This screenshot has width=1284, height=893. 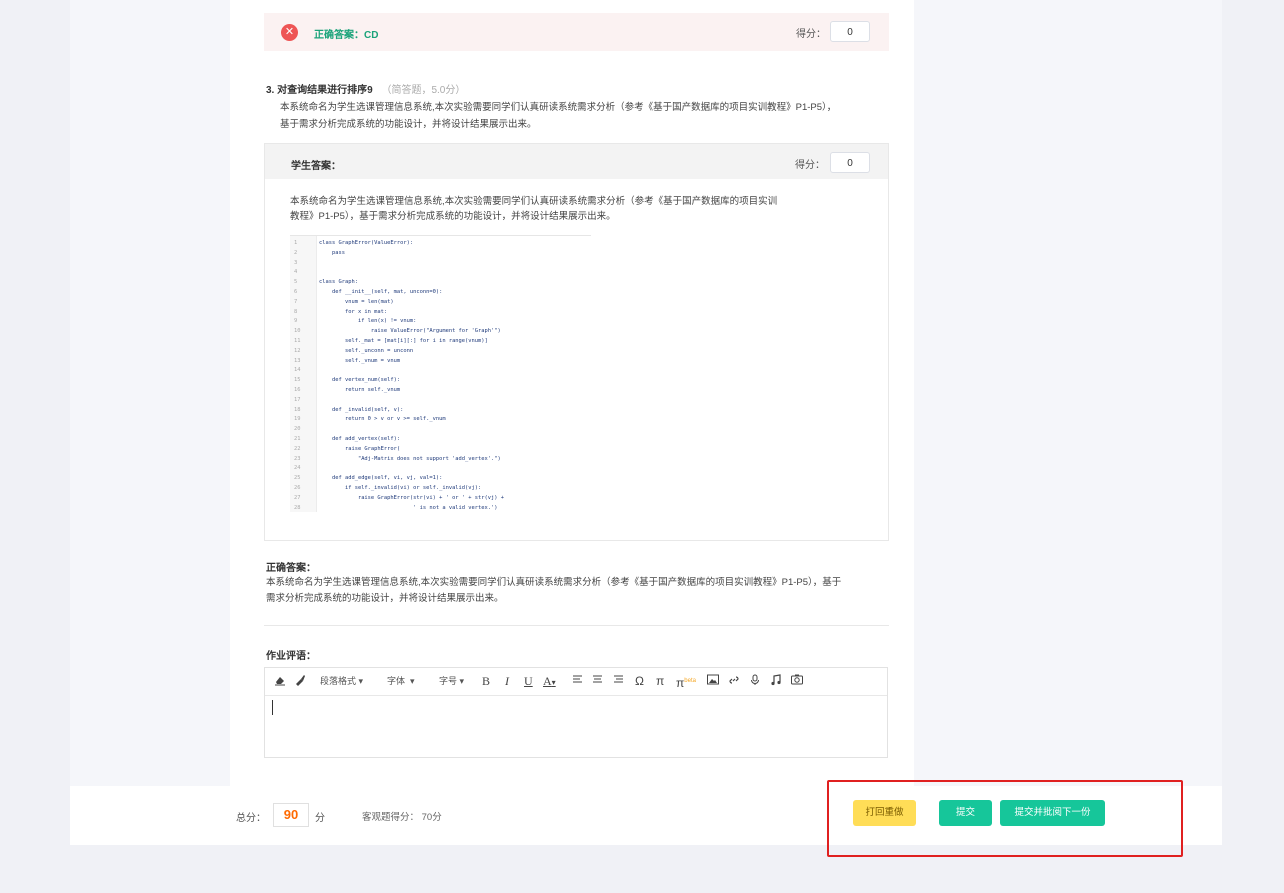 What do you see at coordinates (297, 507) in the screenshot?
I see `code-line-number: 28` at bounding box center [297, 507].